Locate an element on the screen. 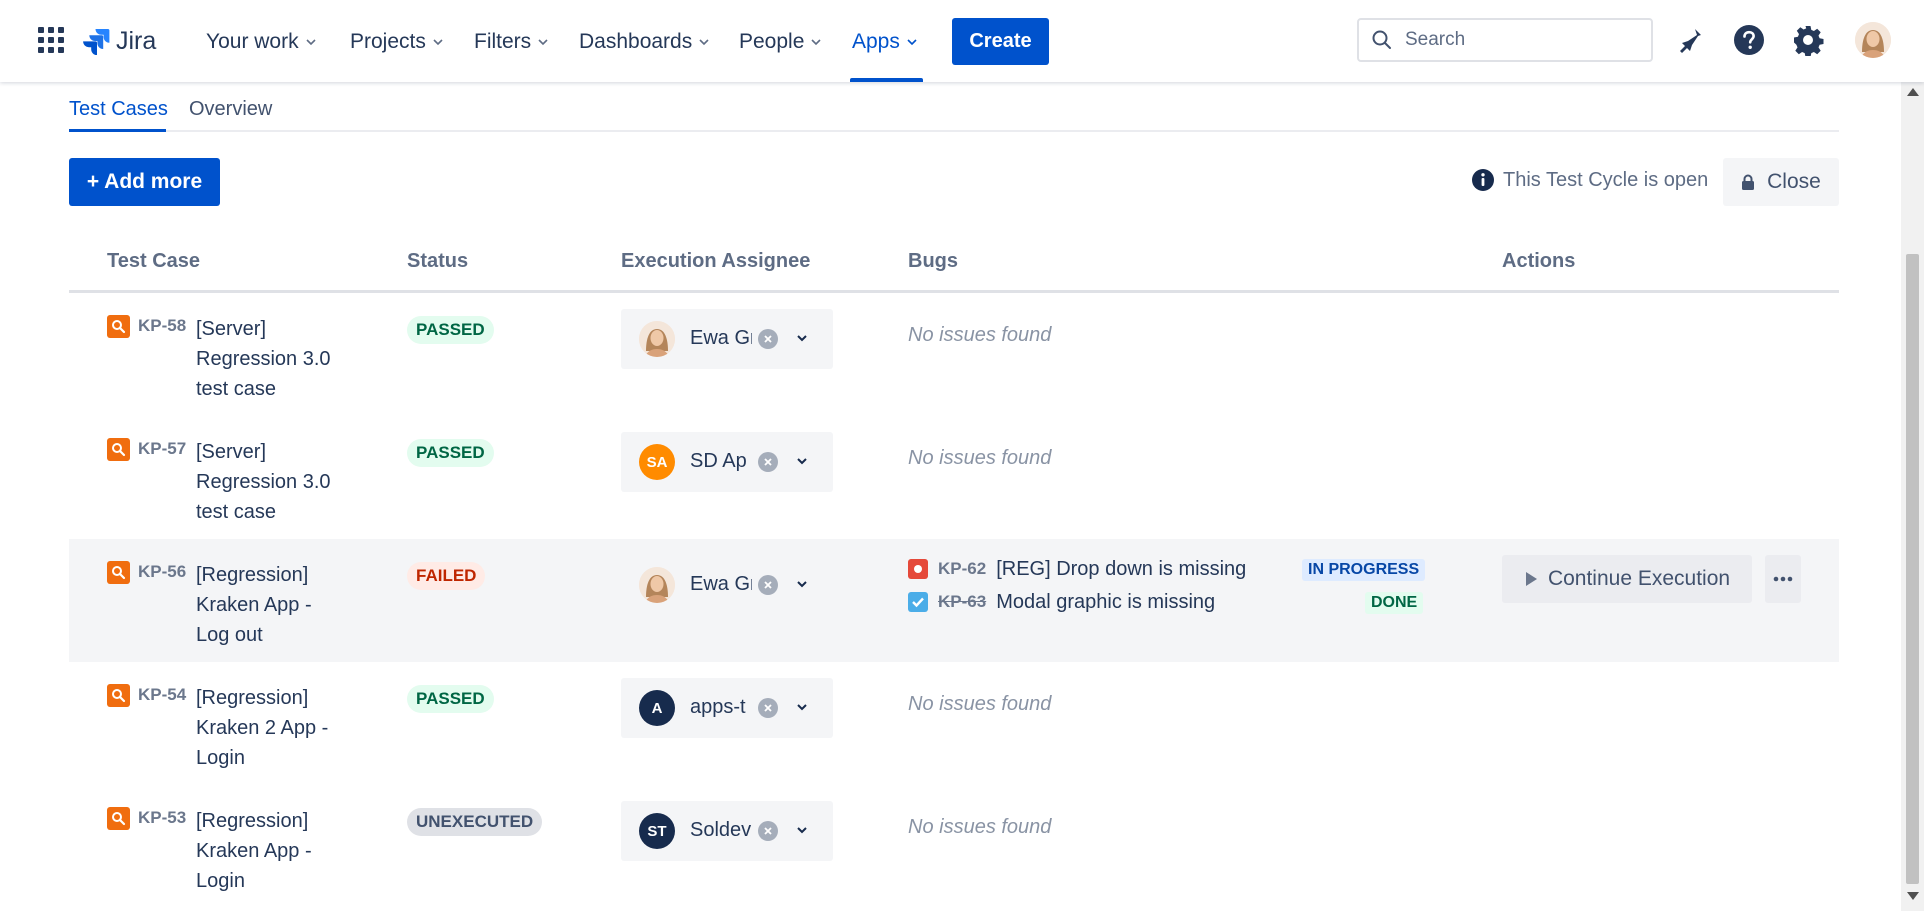 This screenshot has height=911, width=1924. cycle-status-text: This Test Cycle is open is located at coordinates (1606, 179).